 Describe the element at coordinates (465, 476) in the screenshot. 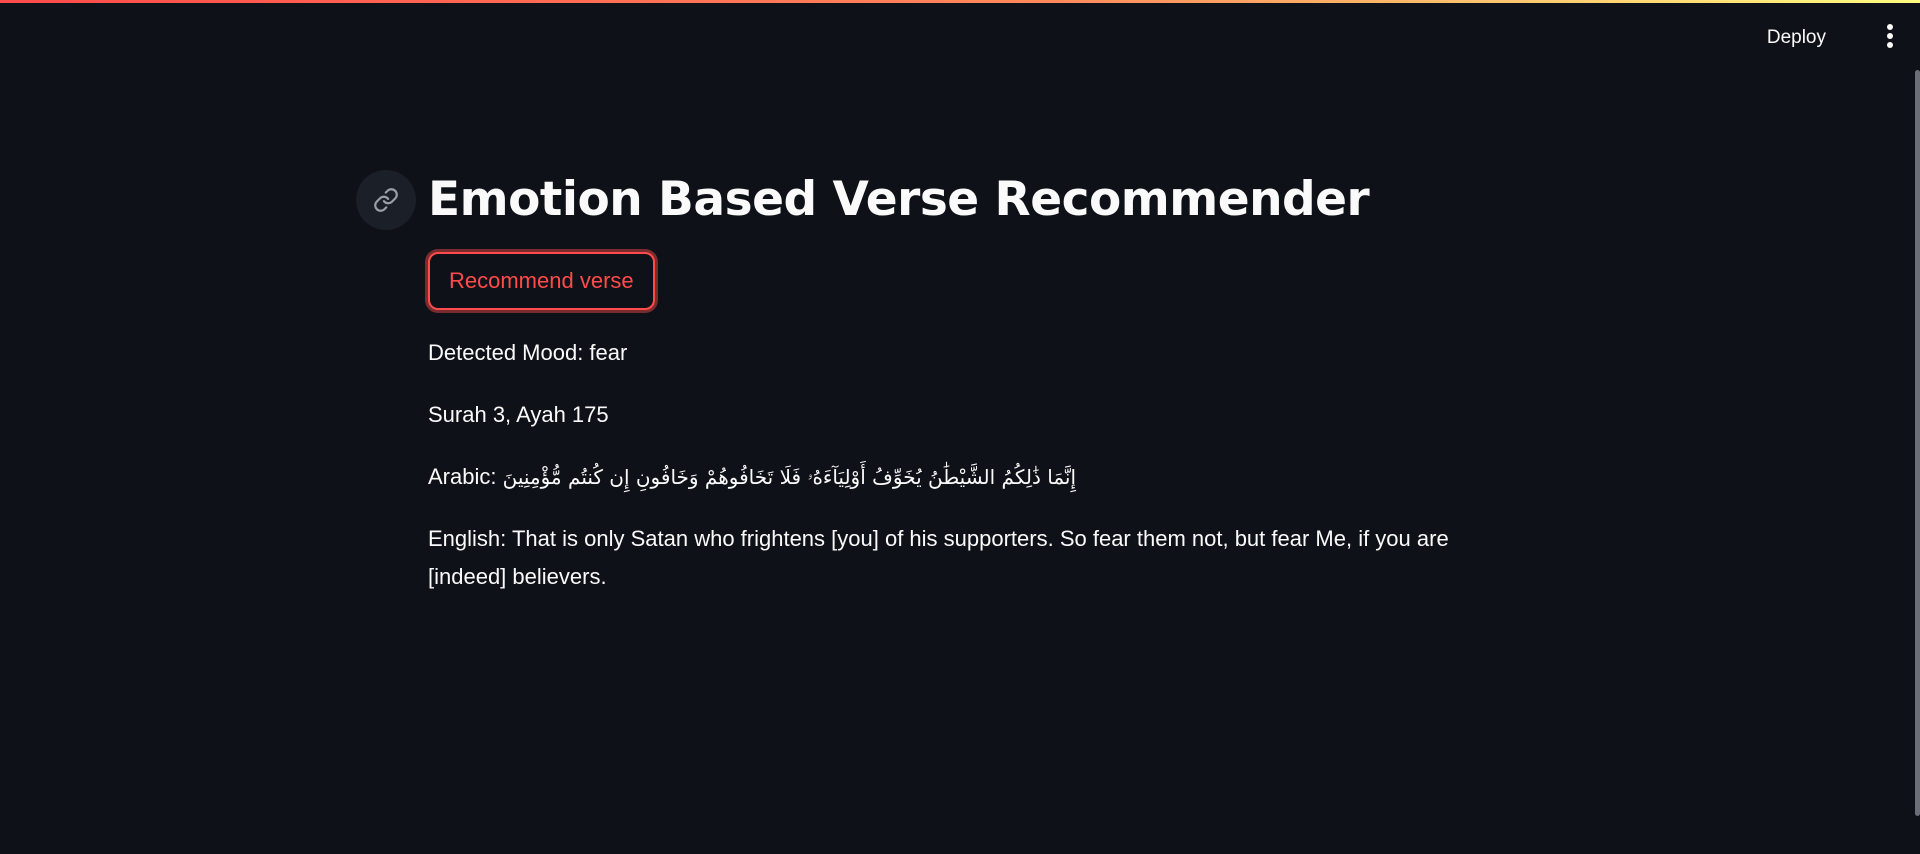

I see `arabic-label: Arabic:` at that location.